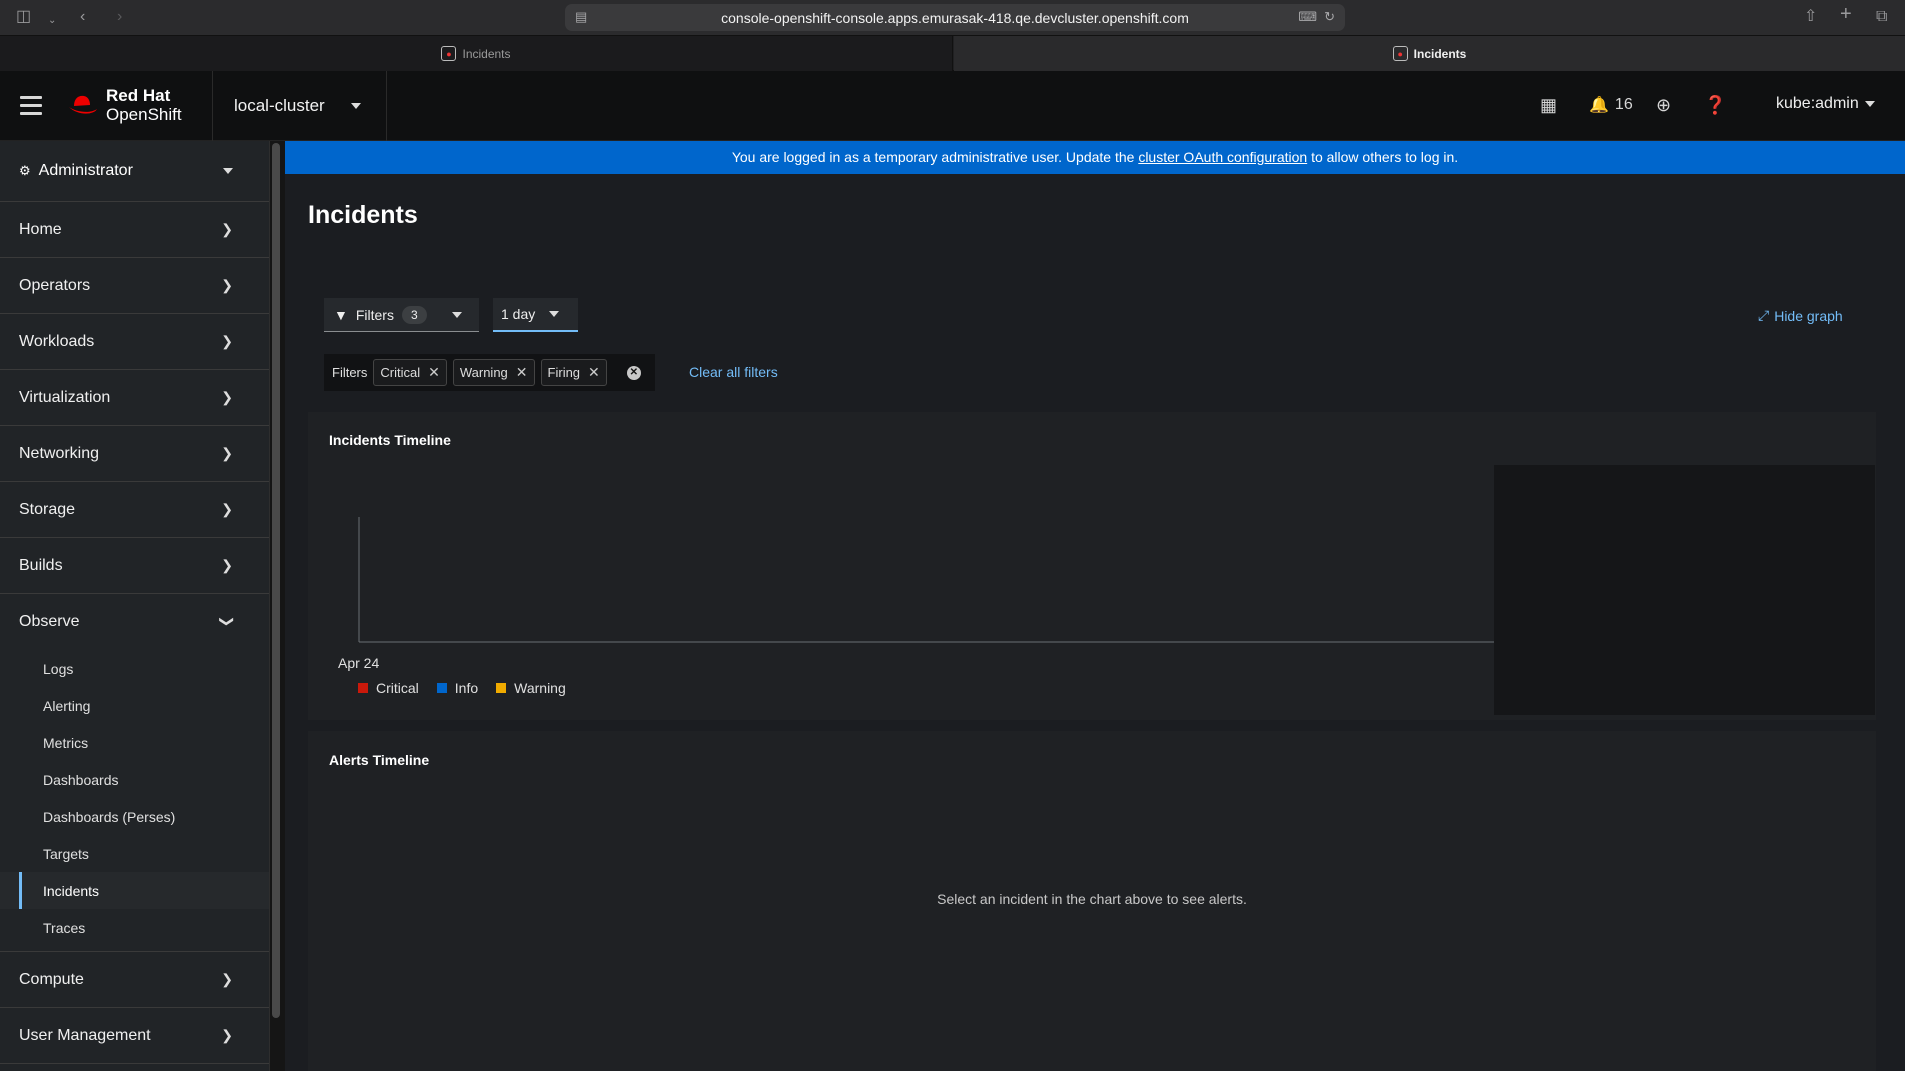  I want to click on back-icon: ‹, so click(82, 17).